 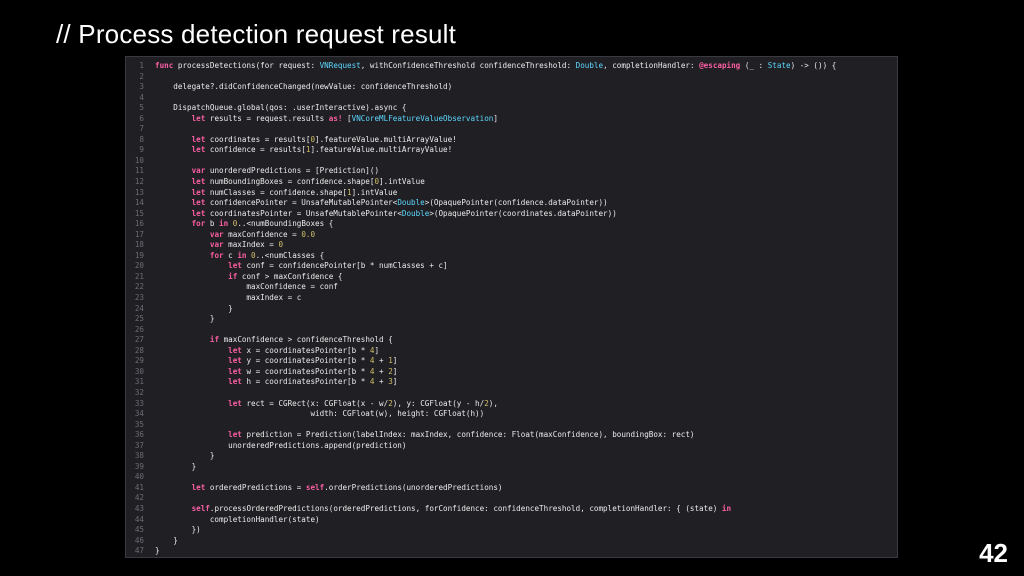 What do you see at coordinates (511, 477) in the screenshot?
I see `code-line: 40` at bounding box center [511, 477].